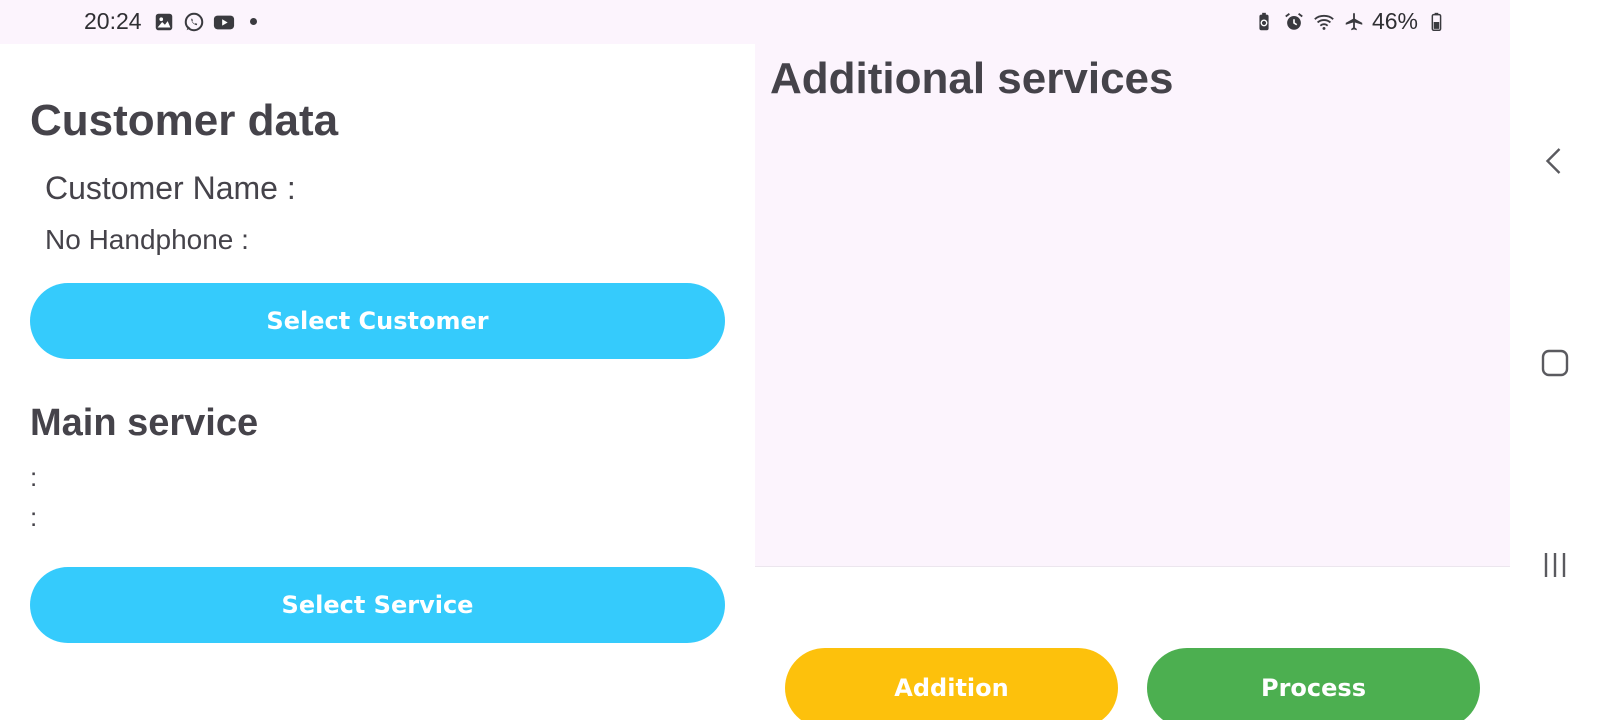 Image resolution: width=1600 pixels, height=720 pixels. Describe the element at coordinates (377, 321) in the screenshot. I see `select-customer-button: Select Customer` at that location.